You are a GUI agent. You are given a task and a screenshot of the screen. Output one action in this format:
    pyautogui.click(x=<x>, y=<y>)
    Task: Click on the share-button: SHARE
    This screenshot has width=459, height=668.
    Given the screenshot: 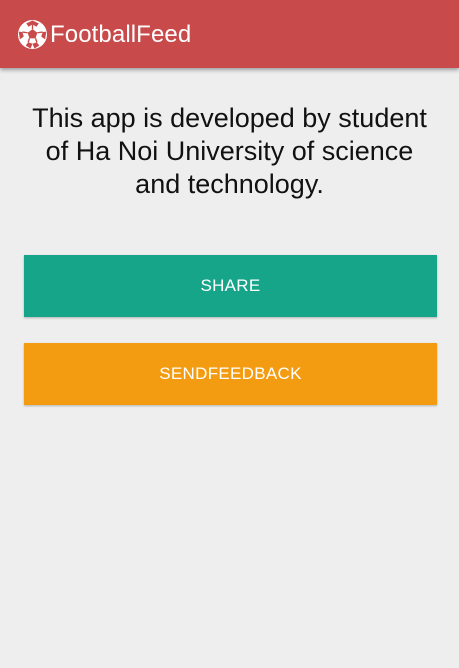 What is the action you would take?
    pyautogui.click(x=230, y=286)
    